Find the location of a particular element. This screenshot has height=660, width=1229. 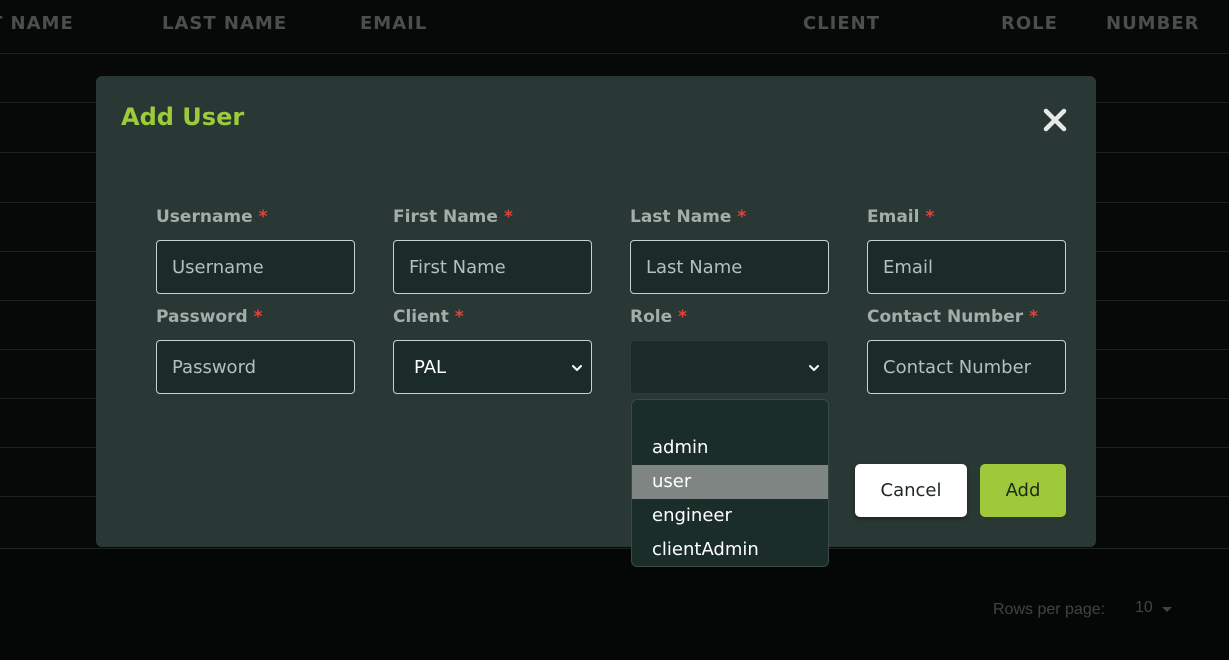

contact-number-label: Contact Number * is located at coordinates (952, 317).